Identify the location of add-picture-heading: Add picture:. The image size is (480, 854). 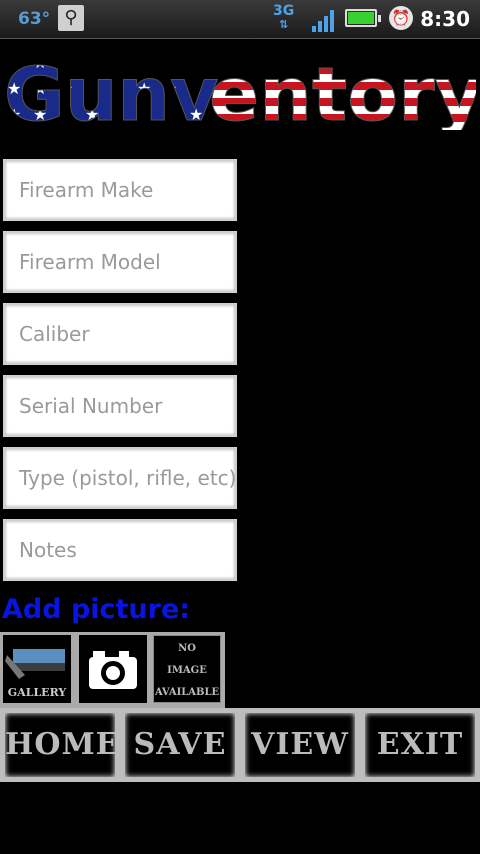
(96, 609).